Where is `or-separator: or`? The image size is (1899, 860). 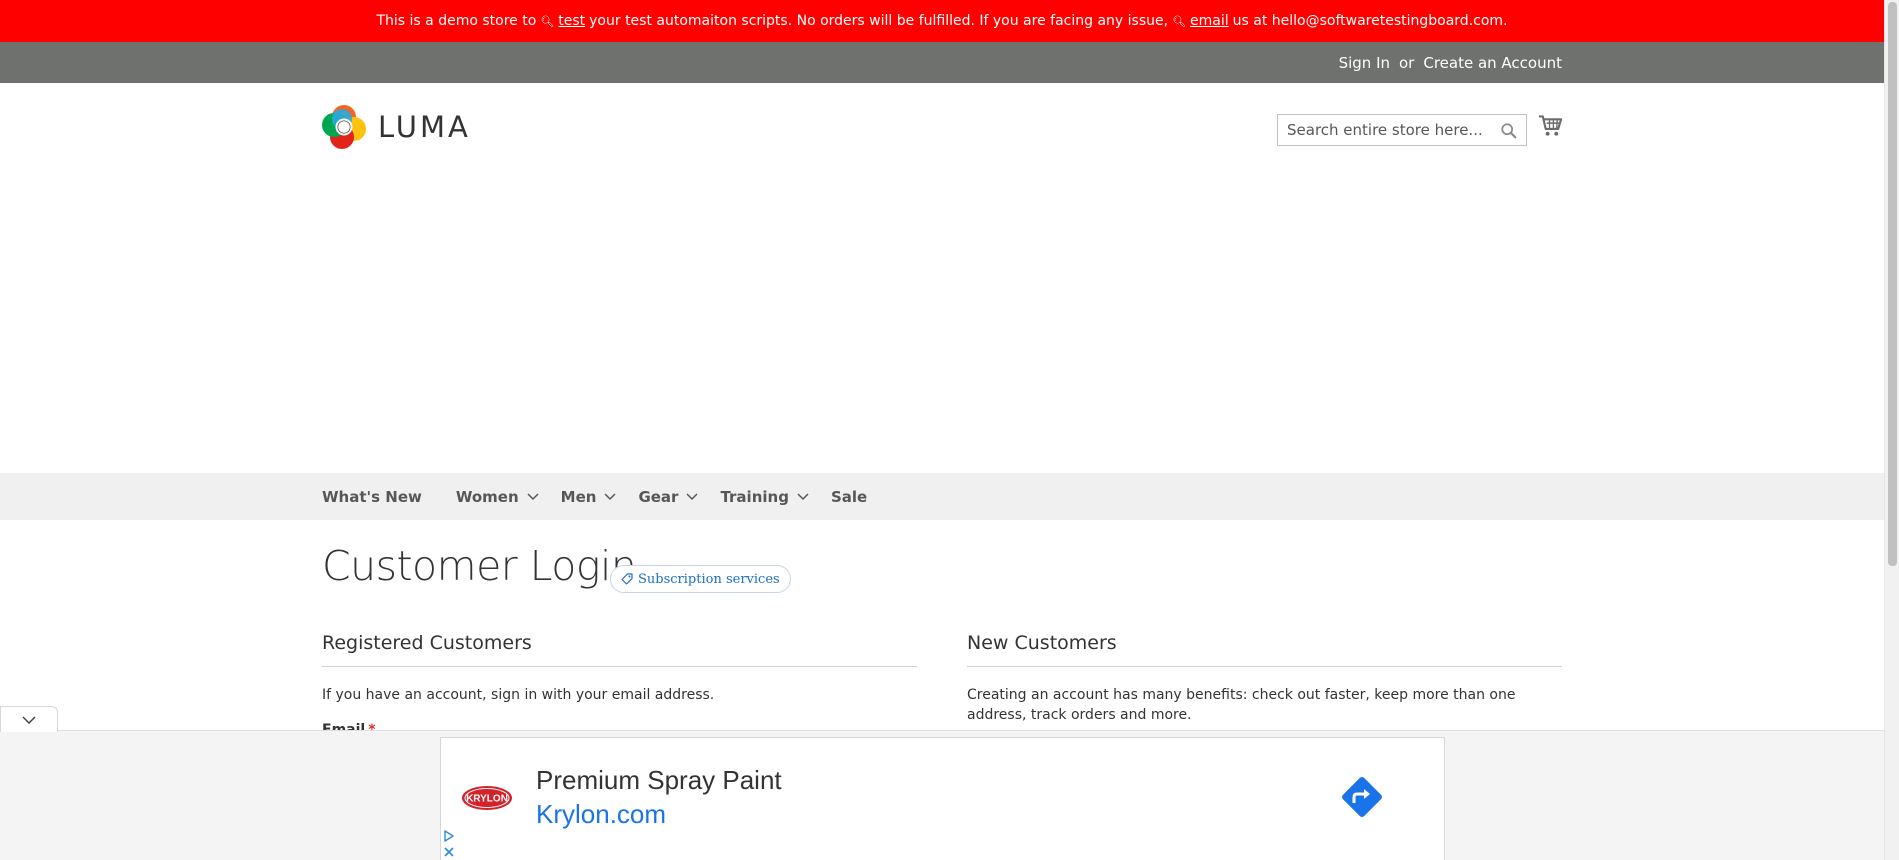 or-separator: or is located at coordinates (1407, 62).